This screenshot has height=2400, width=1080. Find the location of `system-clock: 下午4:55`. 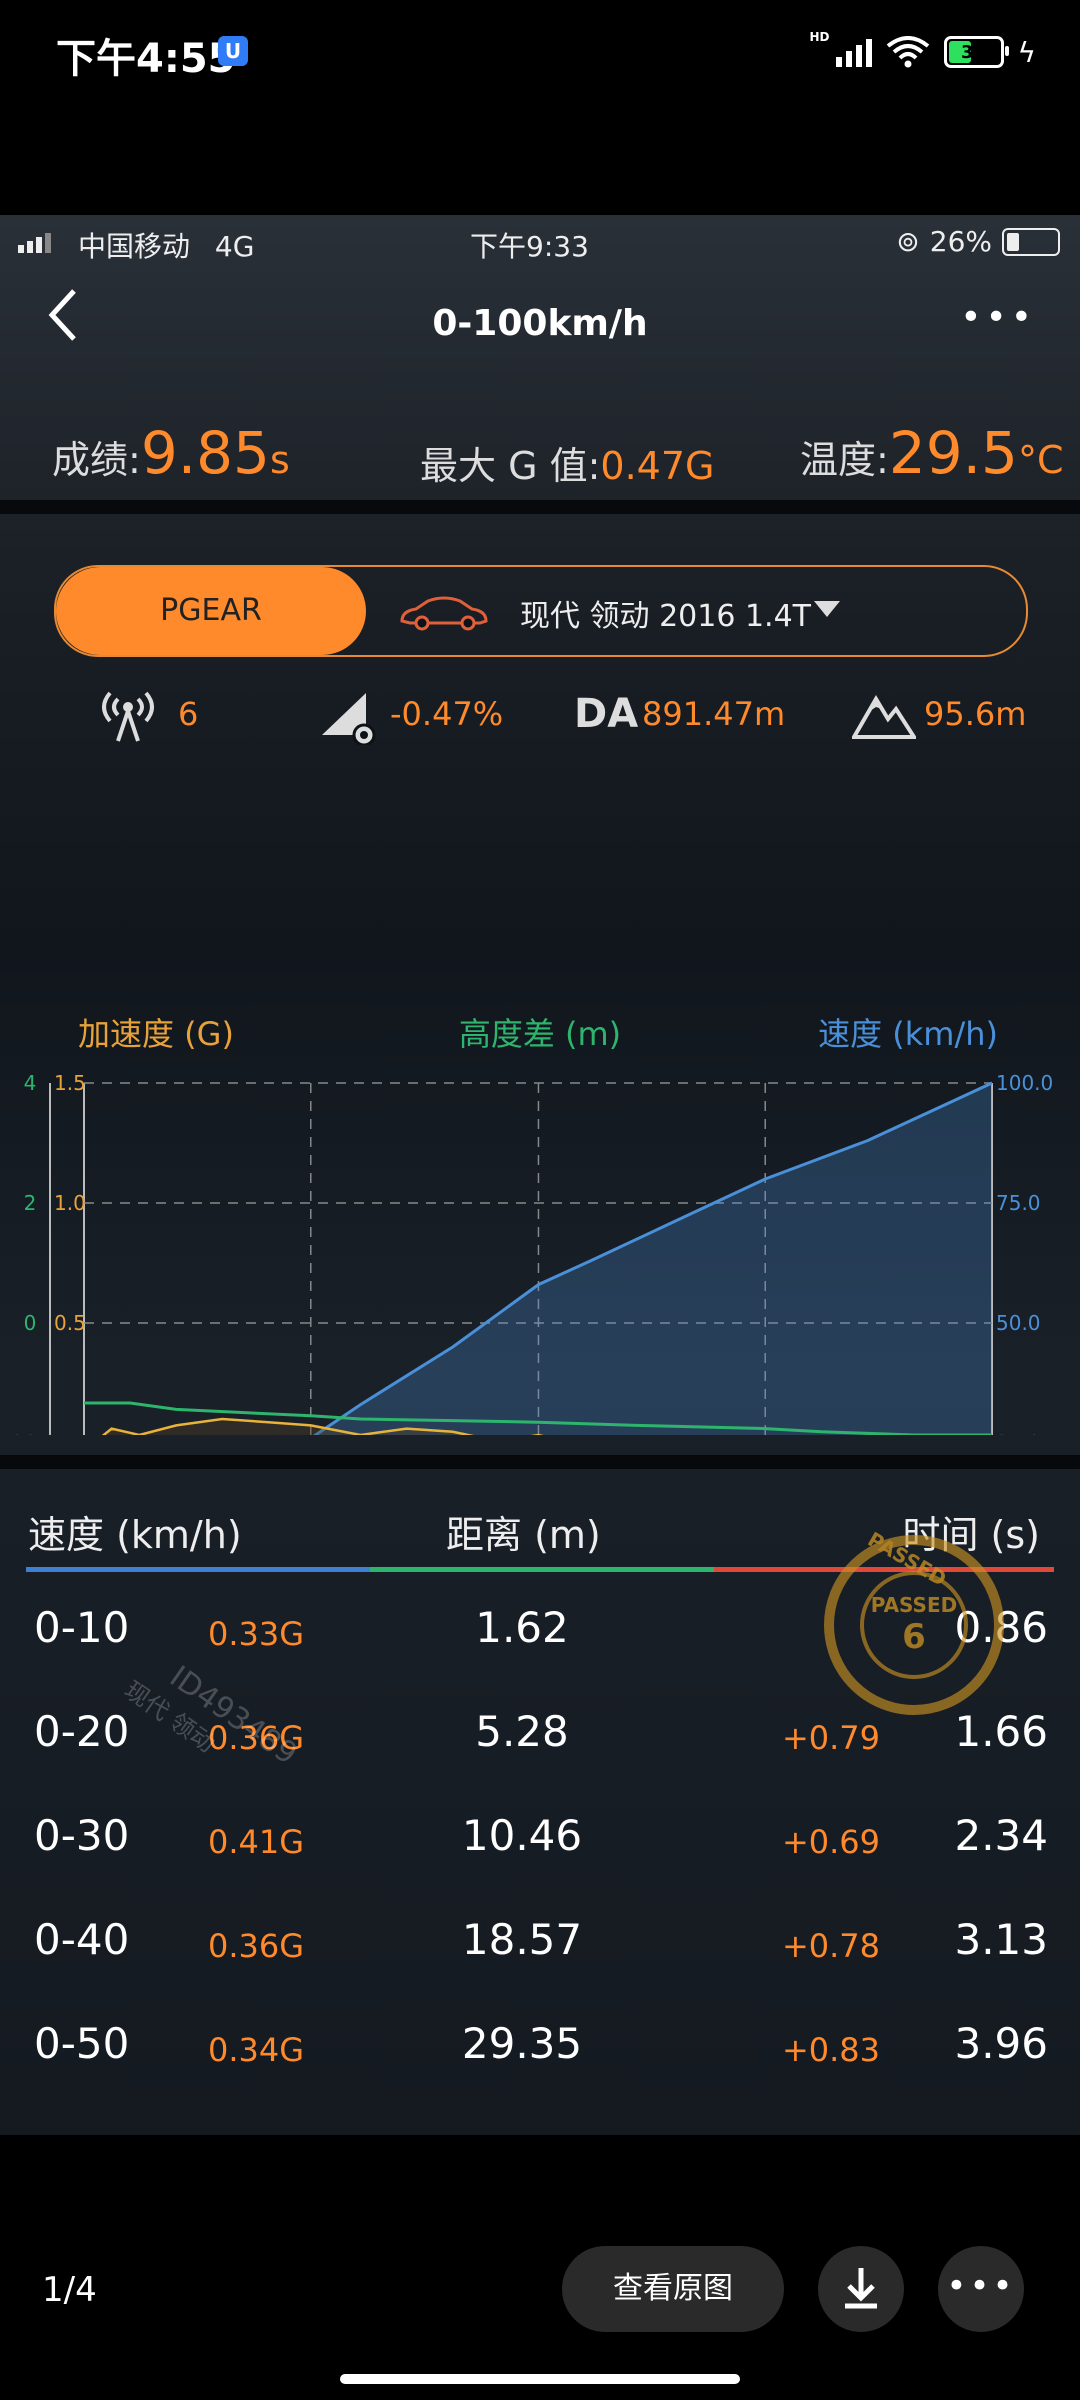

system-clock: 下午4:55 is located at coordinates (146, 59).